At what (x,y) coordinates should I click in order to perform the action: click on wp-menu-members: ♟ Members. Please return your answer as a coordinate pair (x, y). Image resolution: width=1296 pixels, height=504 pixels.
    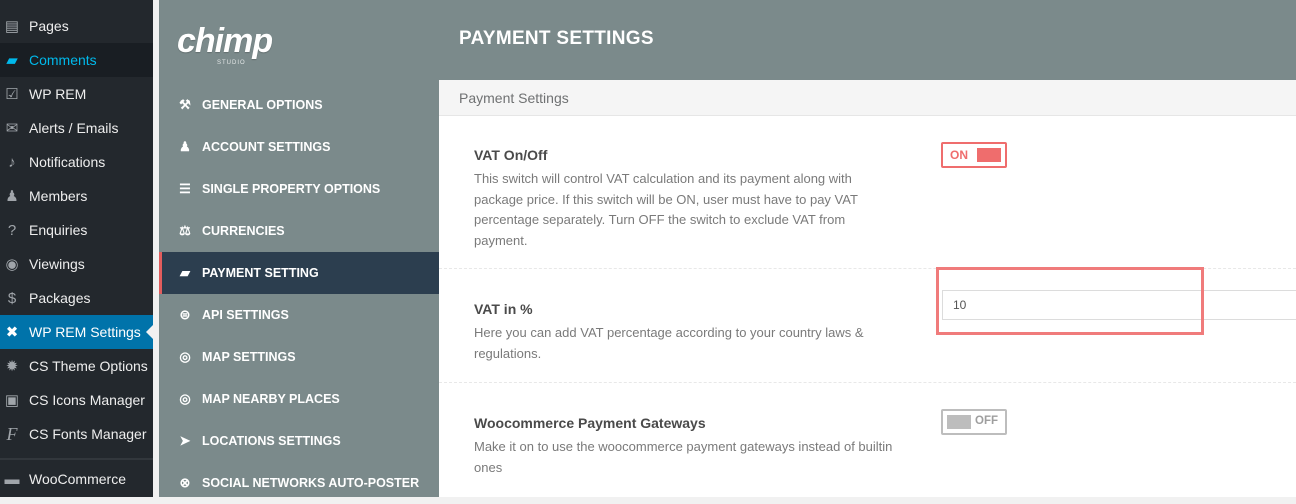
    Looking at the image, I should click on (76, 196).